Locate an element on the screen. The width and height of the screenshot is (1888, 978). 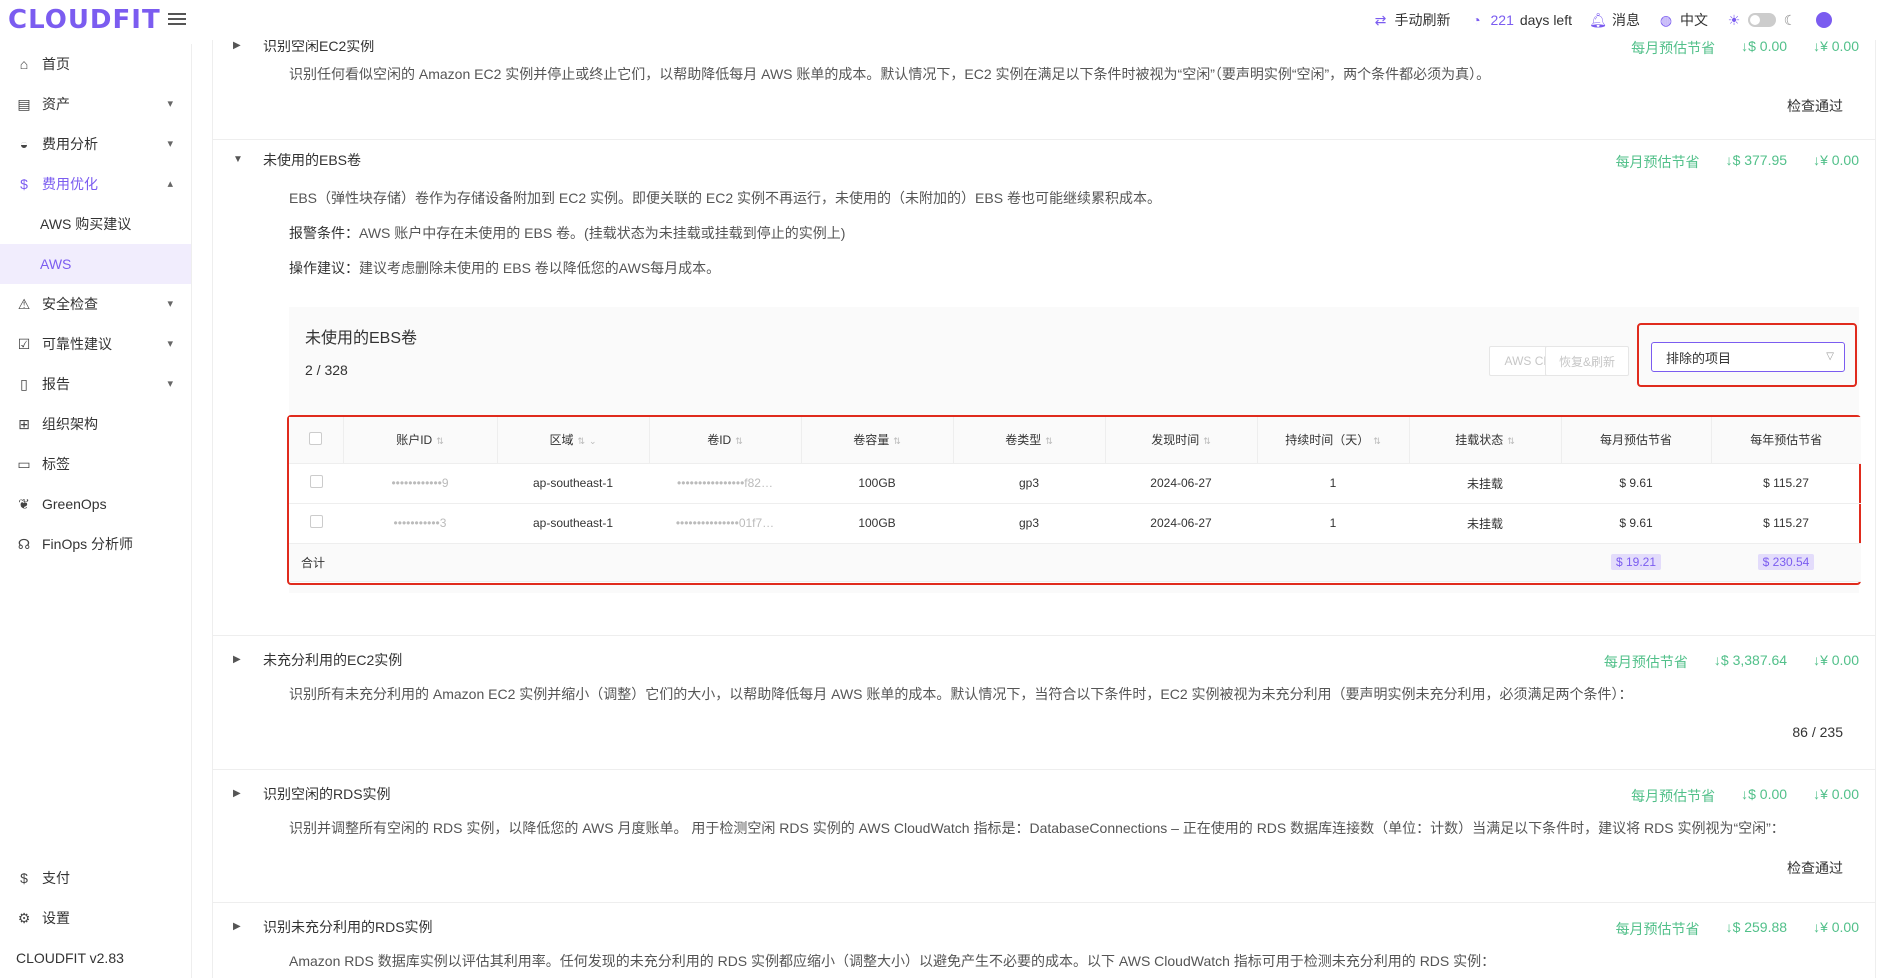
language-switch: ◍ 中文 is located at coordinates (1683, 20).